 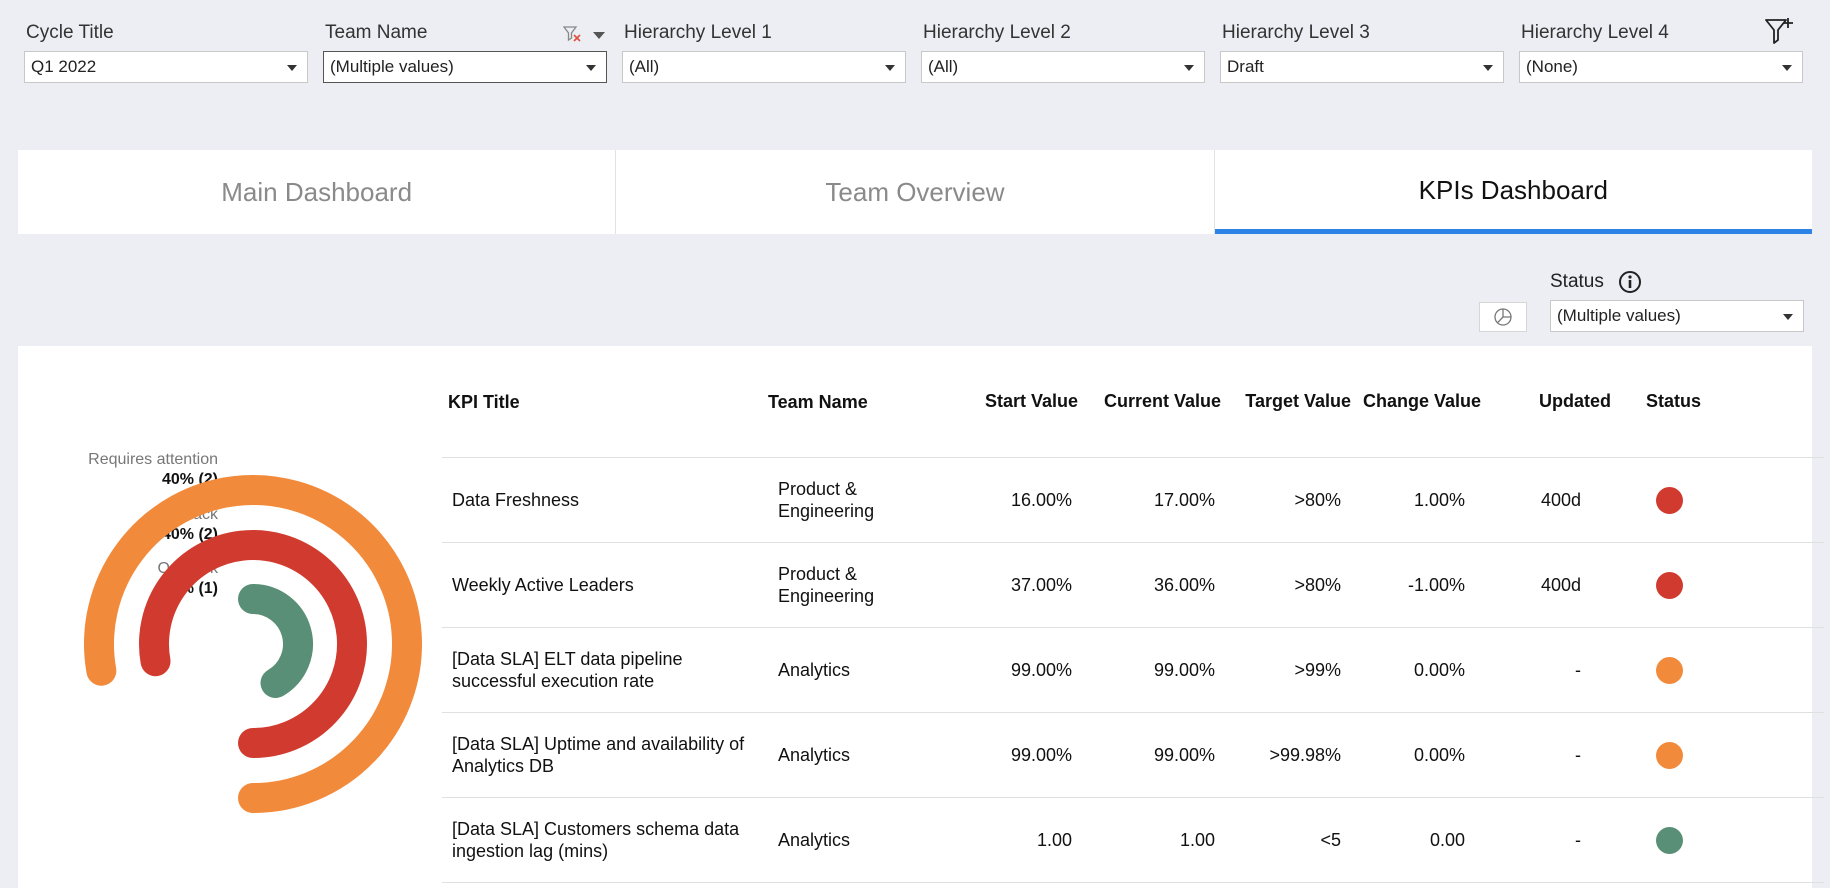 What do you see at coordinates (572, 34) in the screenshot?
I see `clear-filter-icon` at bounding box center [572, 34].